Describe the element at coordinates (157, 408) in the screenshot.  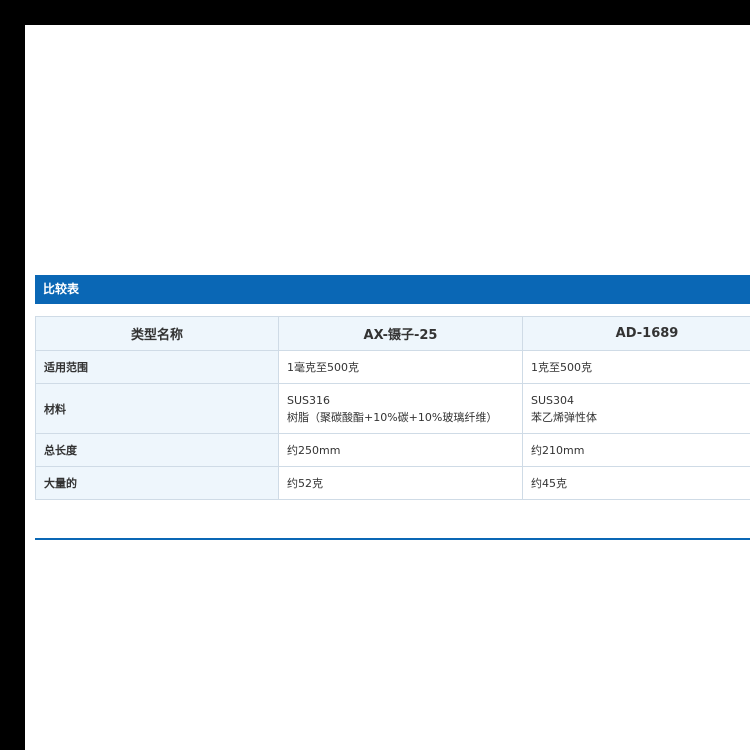
I see `row-label-material: 材料` at that location.